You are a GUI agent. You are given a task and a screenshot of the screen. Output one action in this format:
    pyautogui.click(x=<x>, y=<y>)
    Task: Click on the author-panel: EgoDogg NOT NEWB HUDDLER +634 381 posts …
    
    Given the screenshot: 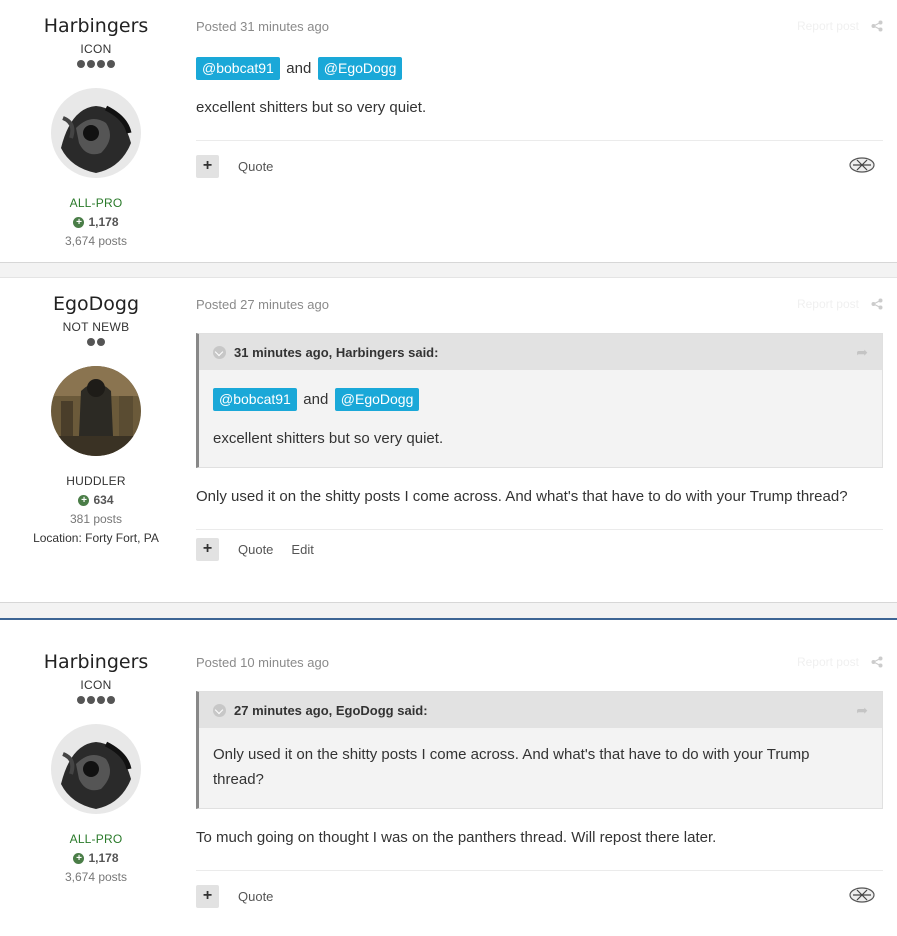 What is the action you would take?
    pyautogui.click(x=96, y=411)
    